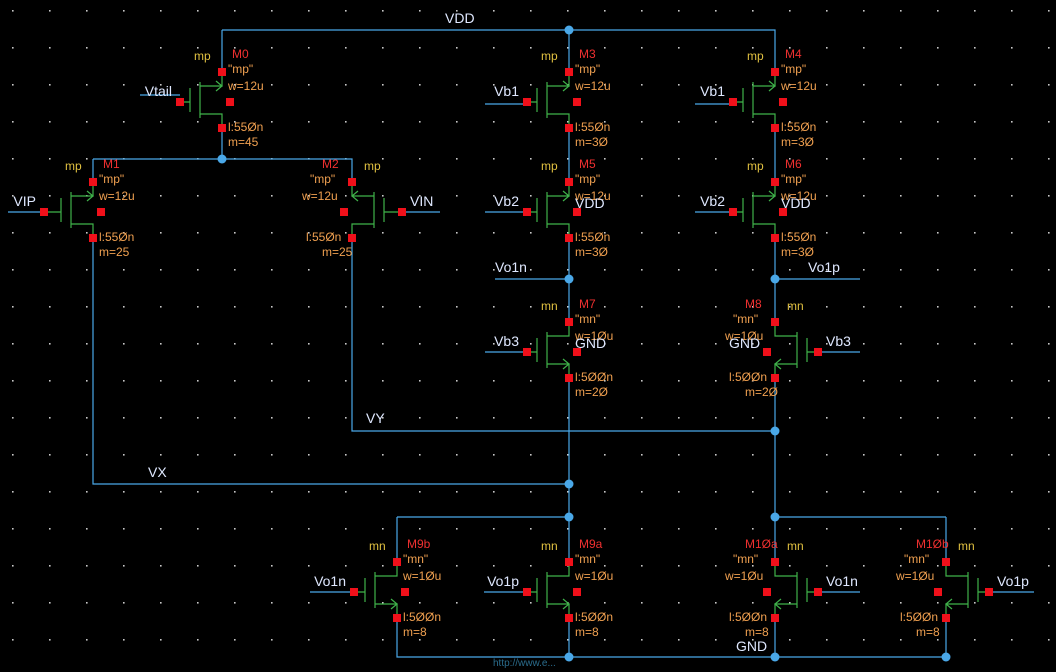 Image resolution: width=1056 pixels, height=672 pixels. I want to click on bulk-net-label: VDD, so click(590, 203).